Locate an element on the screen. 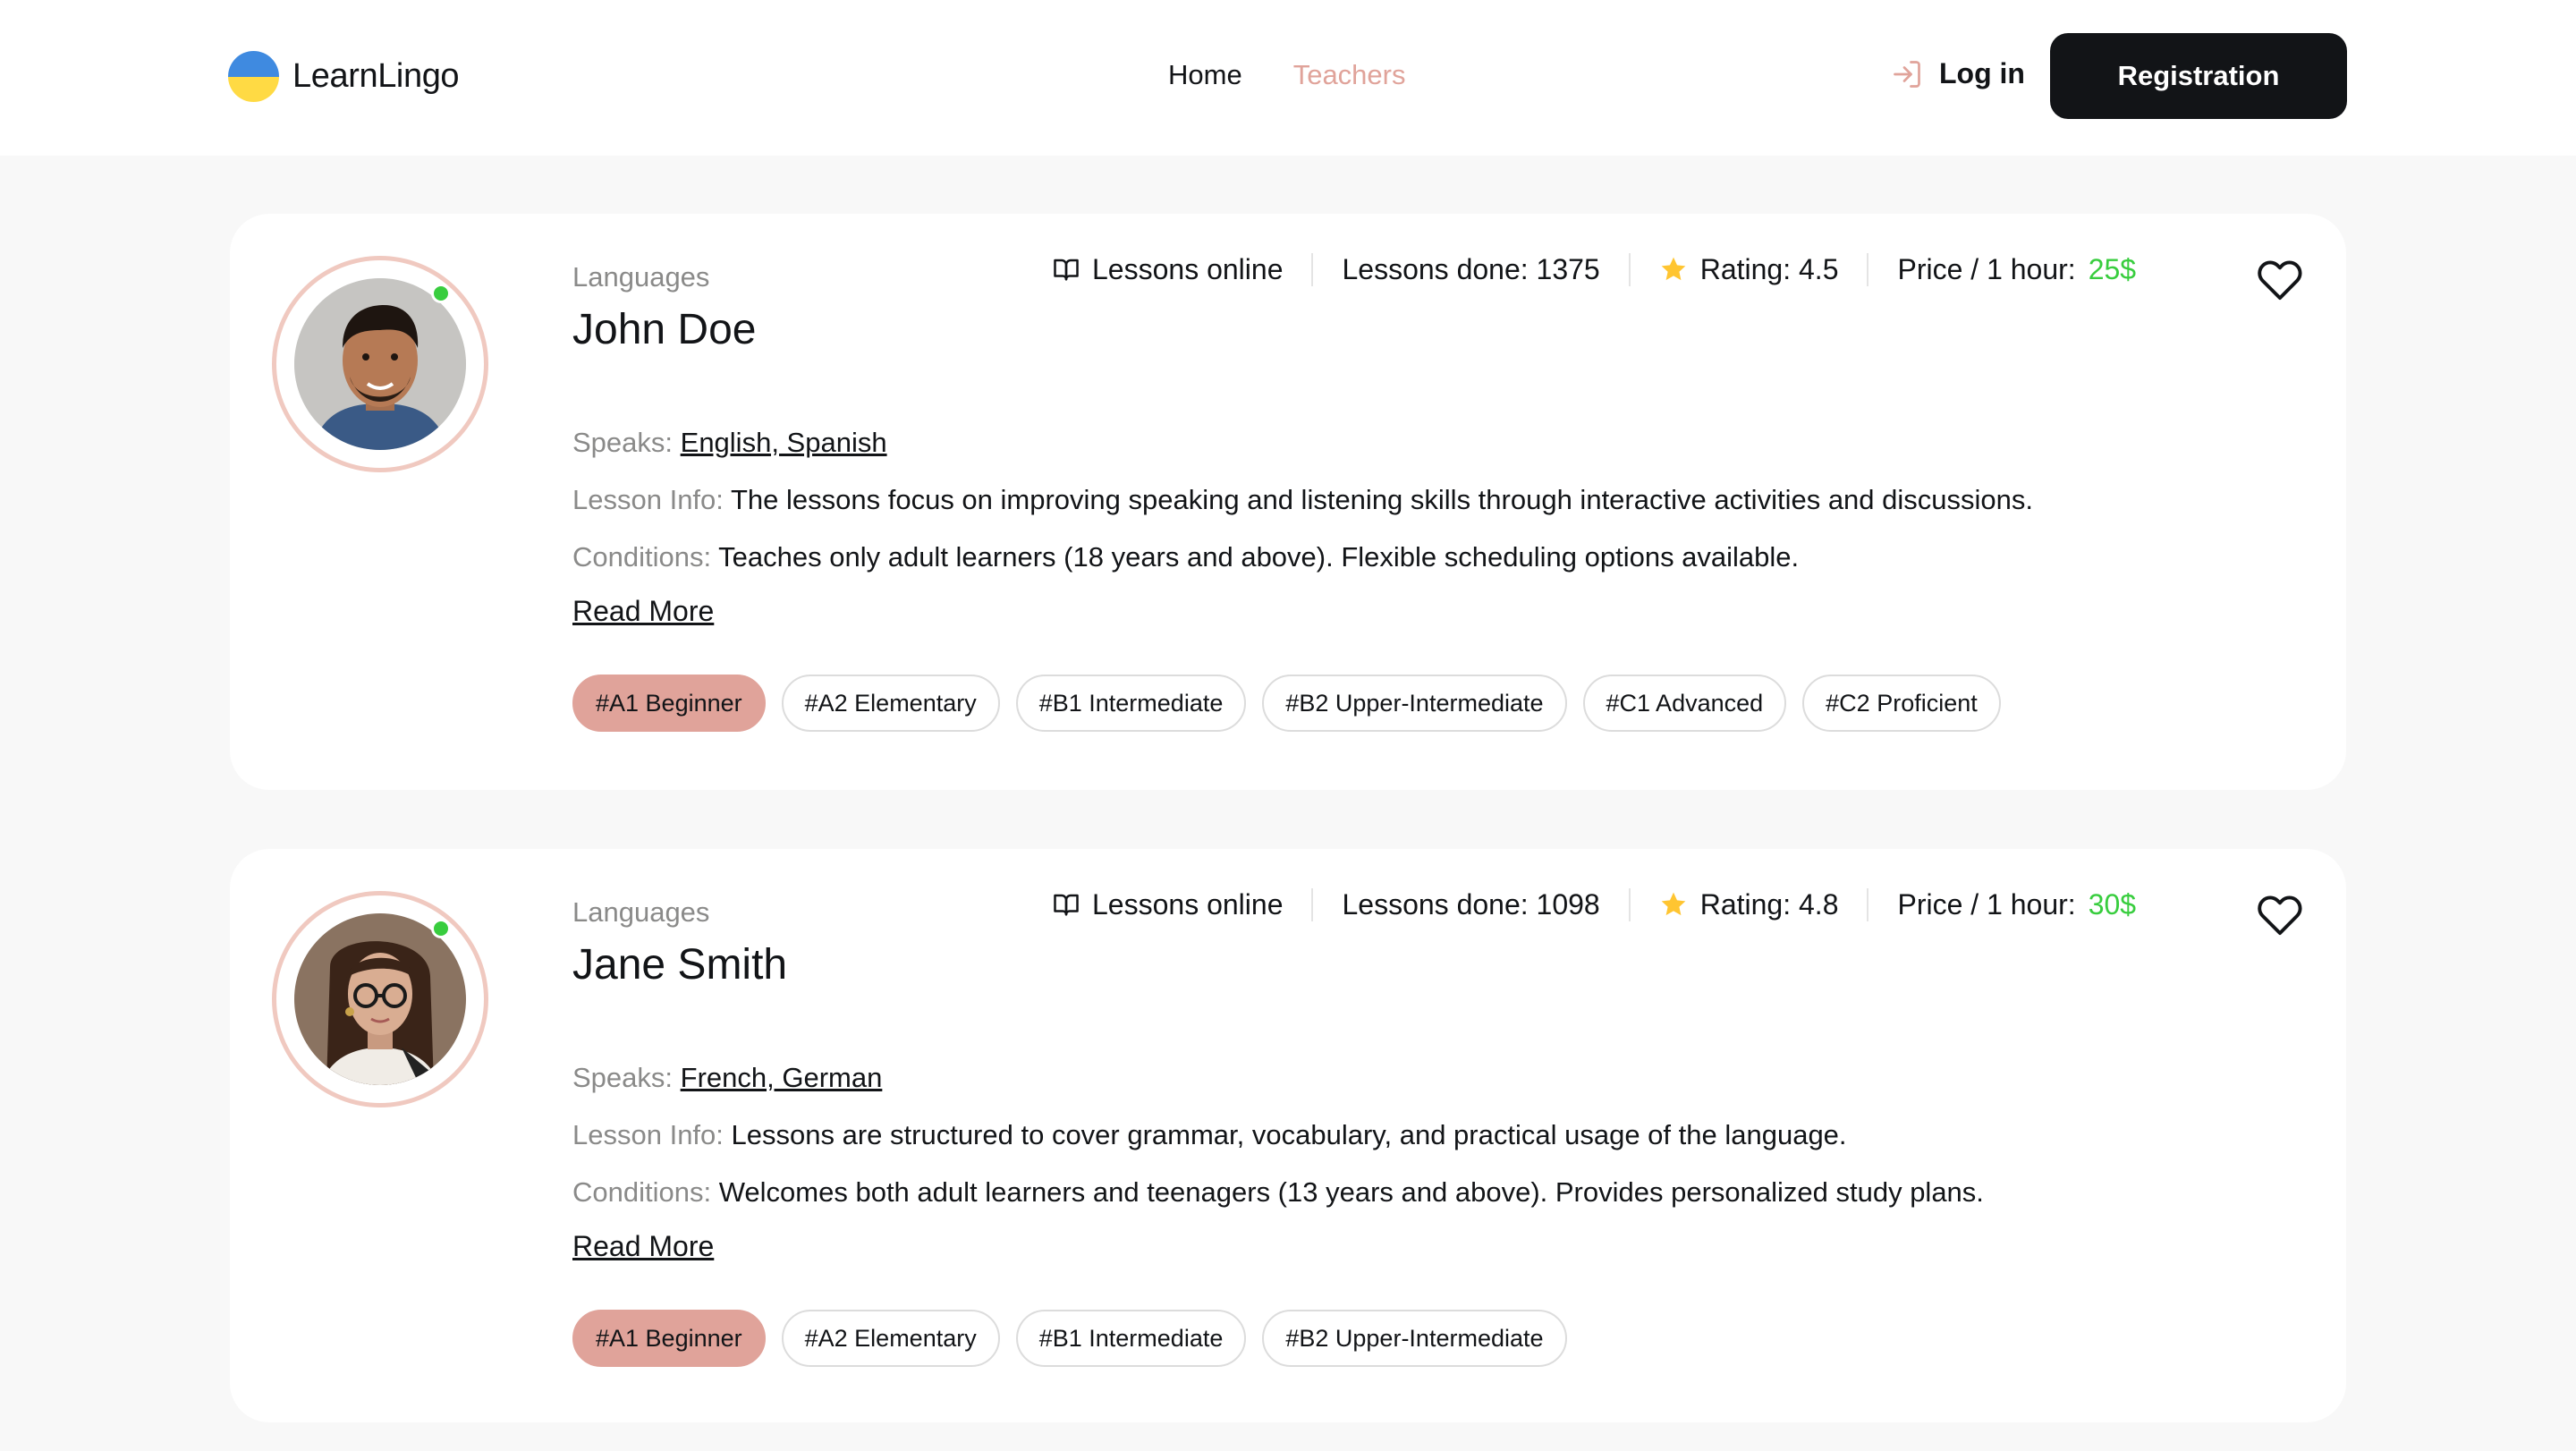 The width and height of the screenshot is (2576, 1451). login-button: Log in is located at coordinates (1958, 73).